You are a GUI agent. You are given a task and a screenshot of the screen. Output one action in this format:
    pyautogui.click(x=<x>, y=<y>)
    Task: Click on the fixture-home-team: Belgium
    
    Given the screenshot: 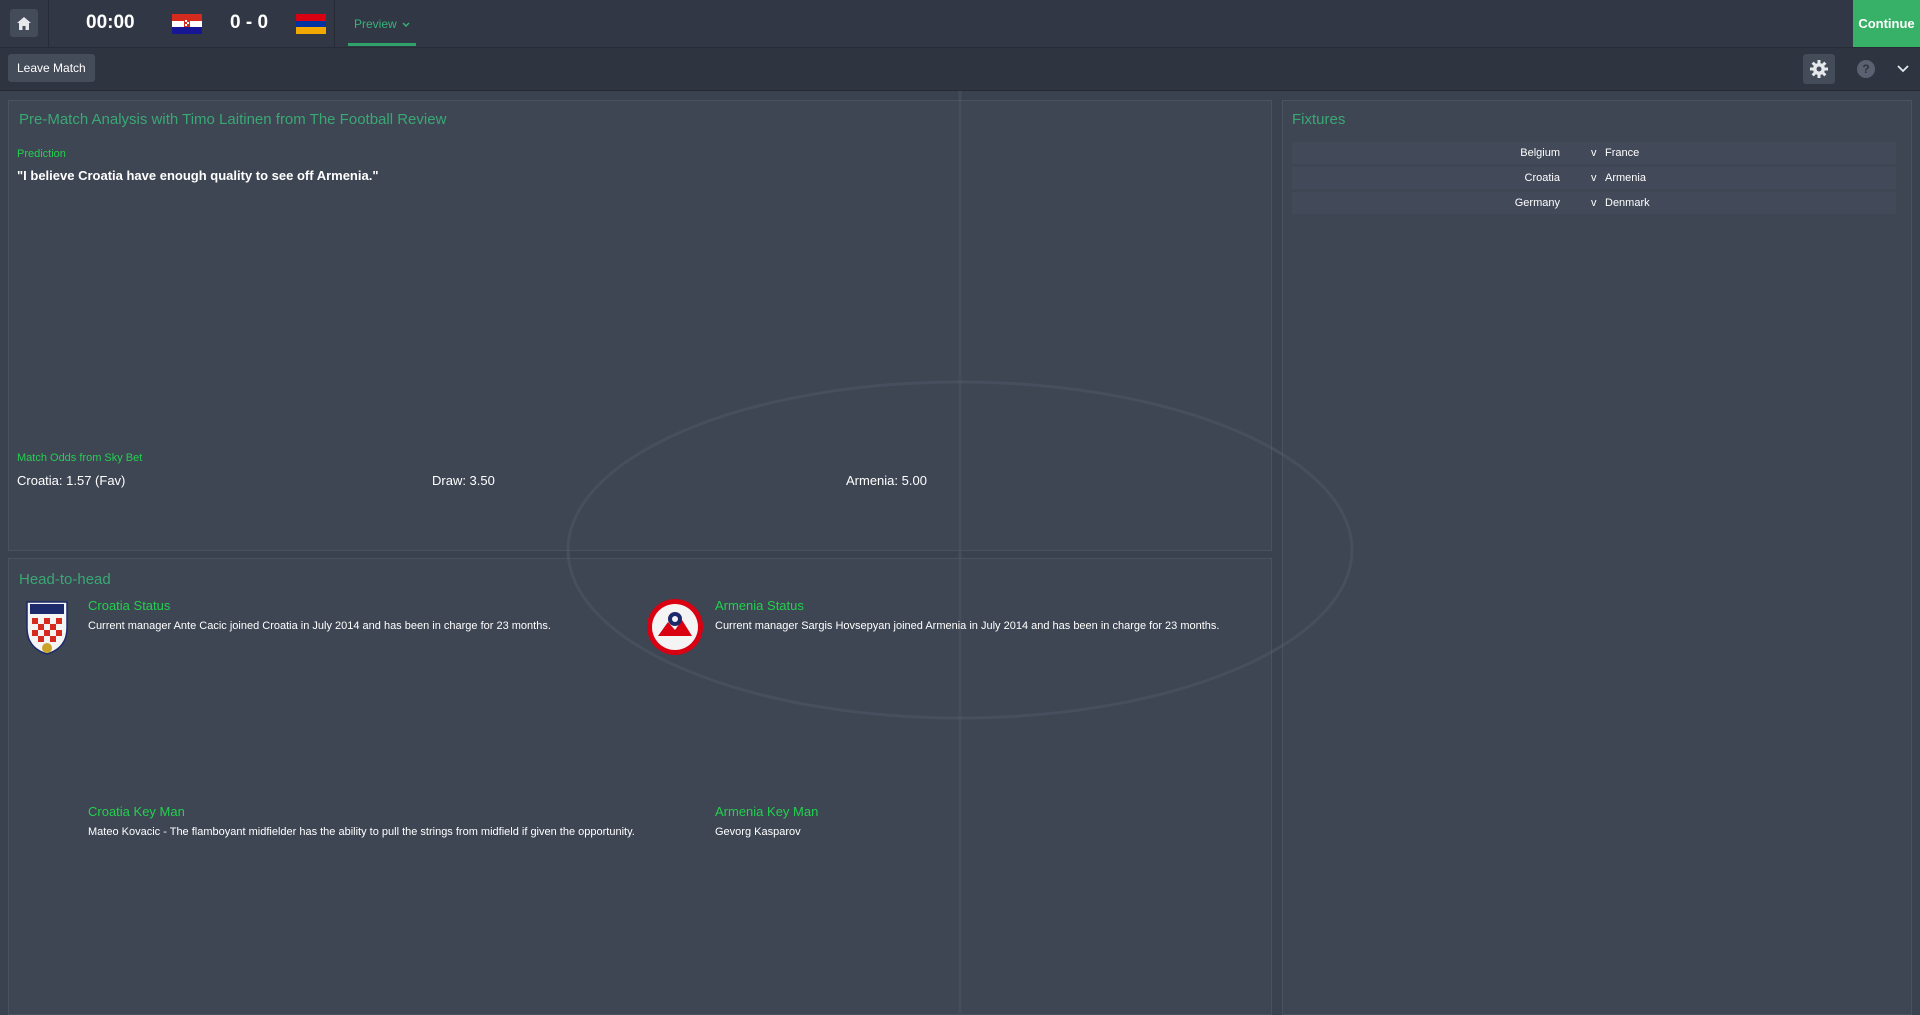 What is the action you would take?
    pyautogui.click(x=1540, y=153)
    